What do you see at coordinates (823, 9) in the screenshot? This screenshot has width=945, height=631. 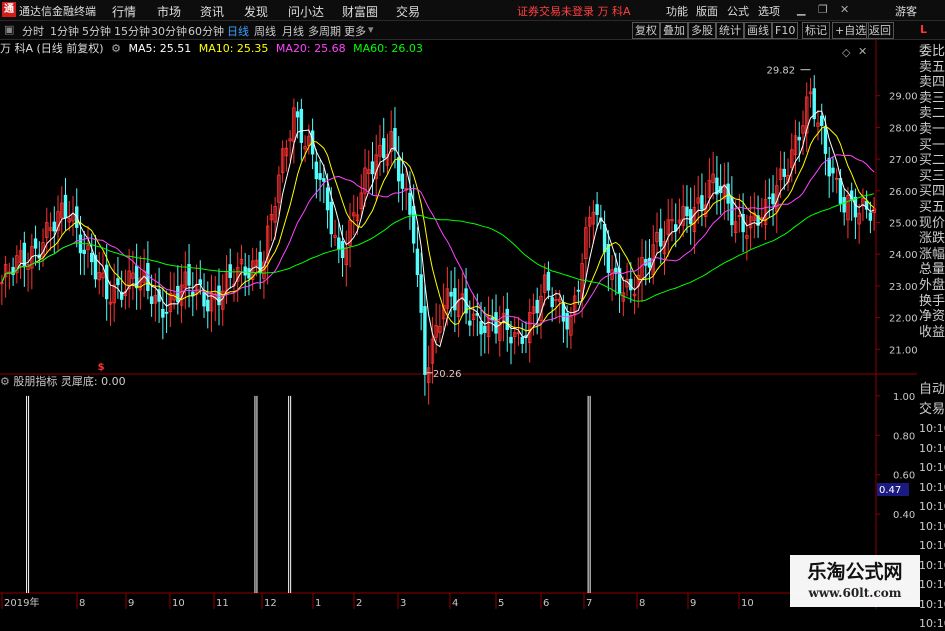 I see `maximize-icon: ❐` at bounding box center [823, 9].